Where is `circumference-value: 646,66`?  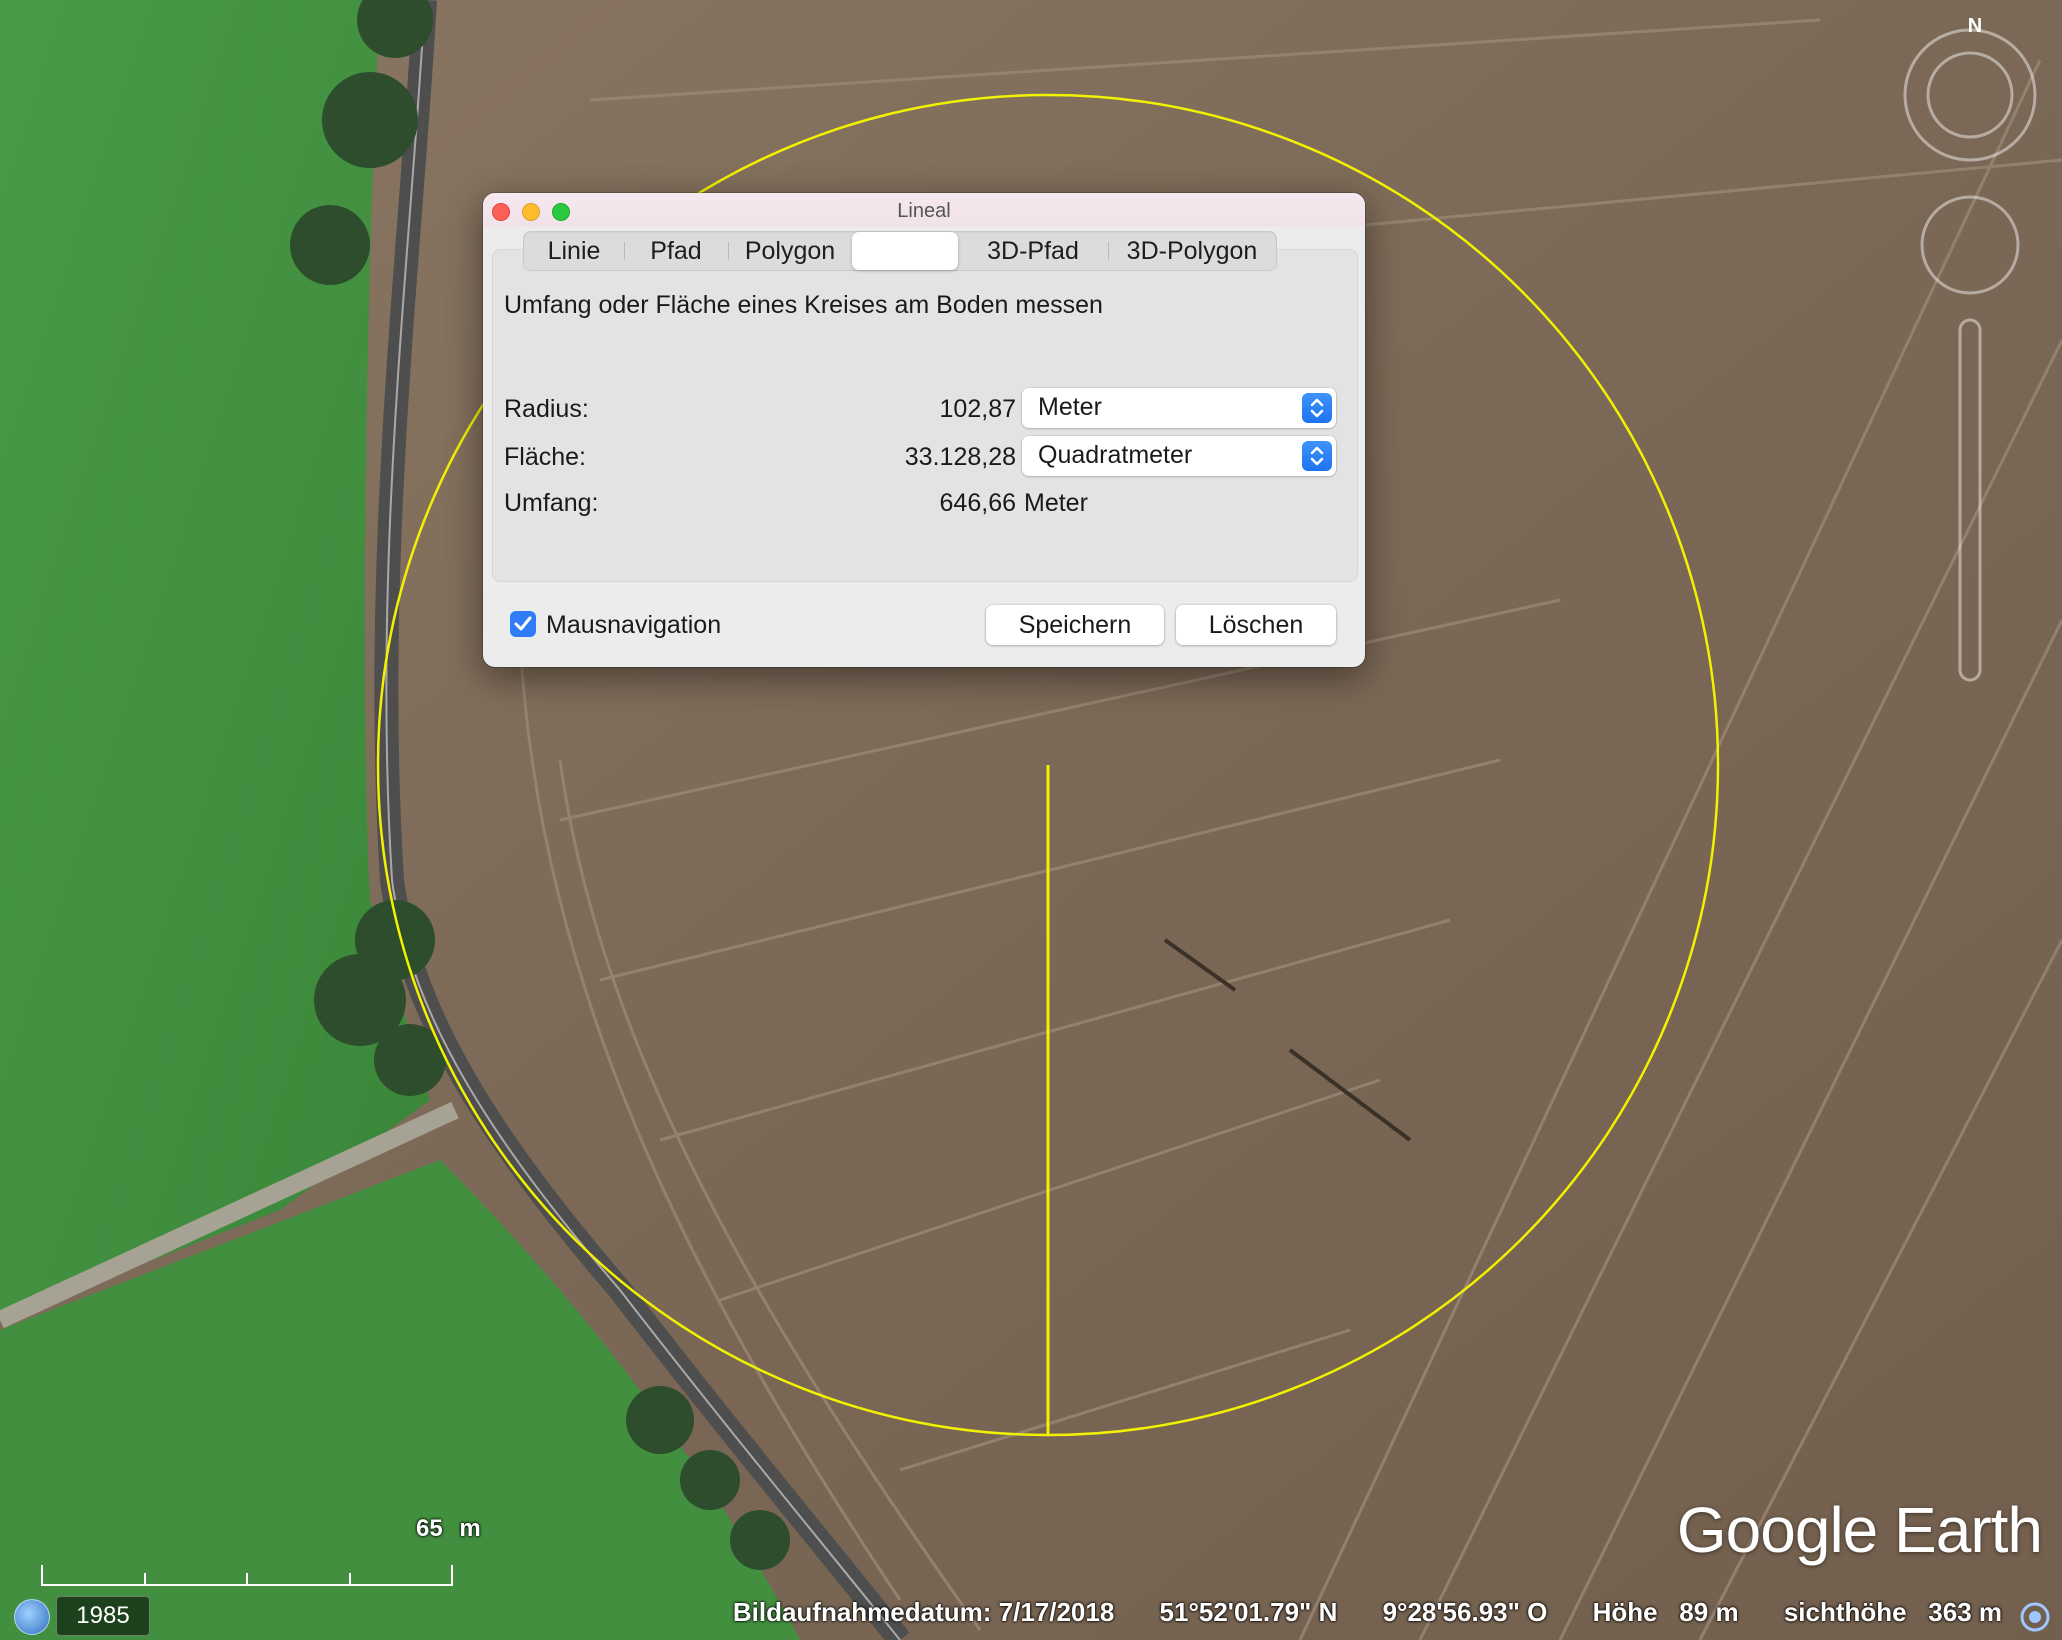 circumference-value: 646,66 is located at coordinates (977, 503).